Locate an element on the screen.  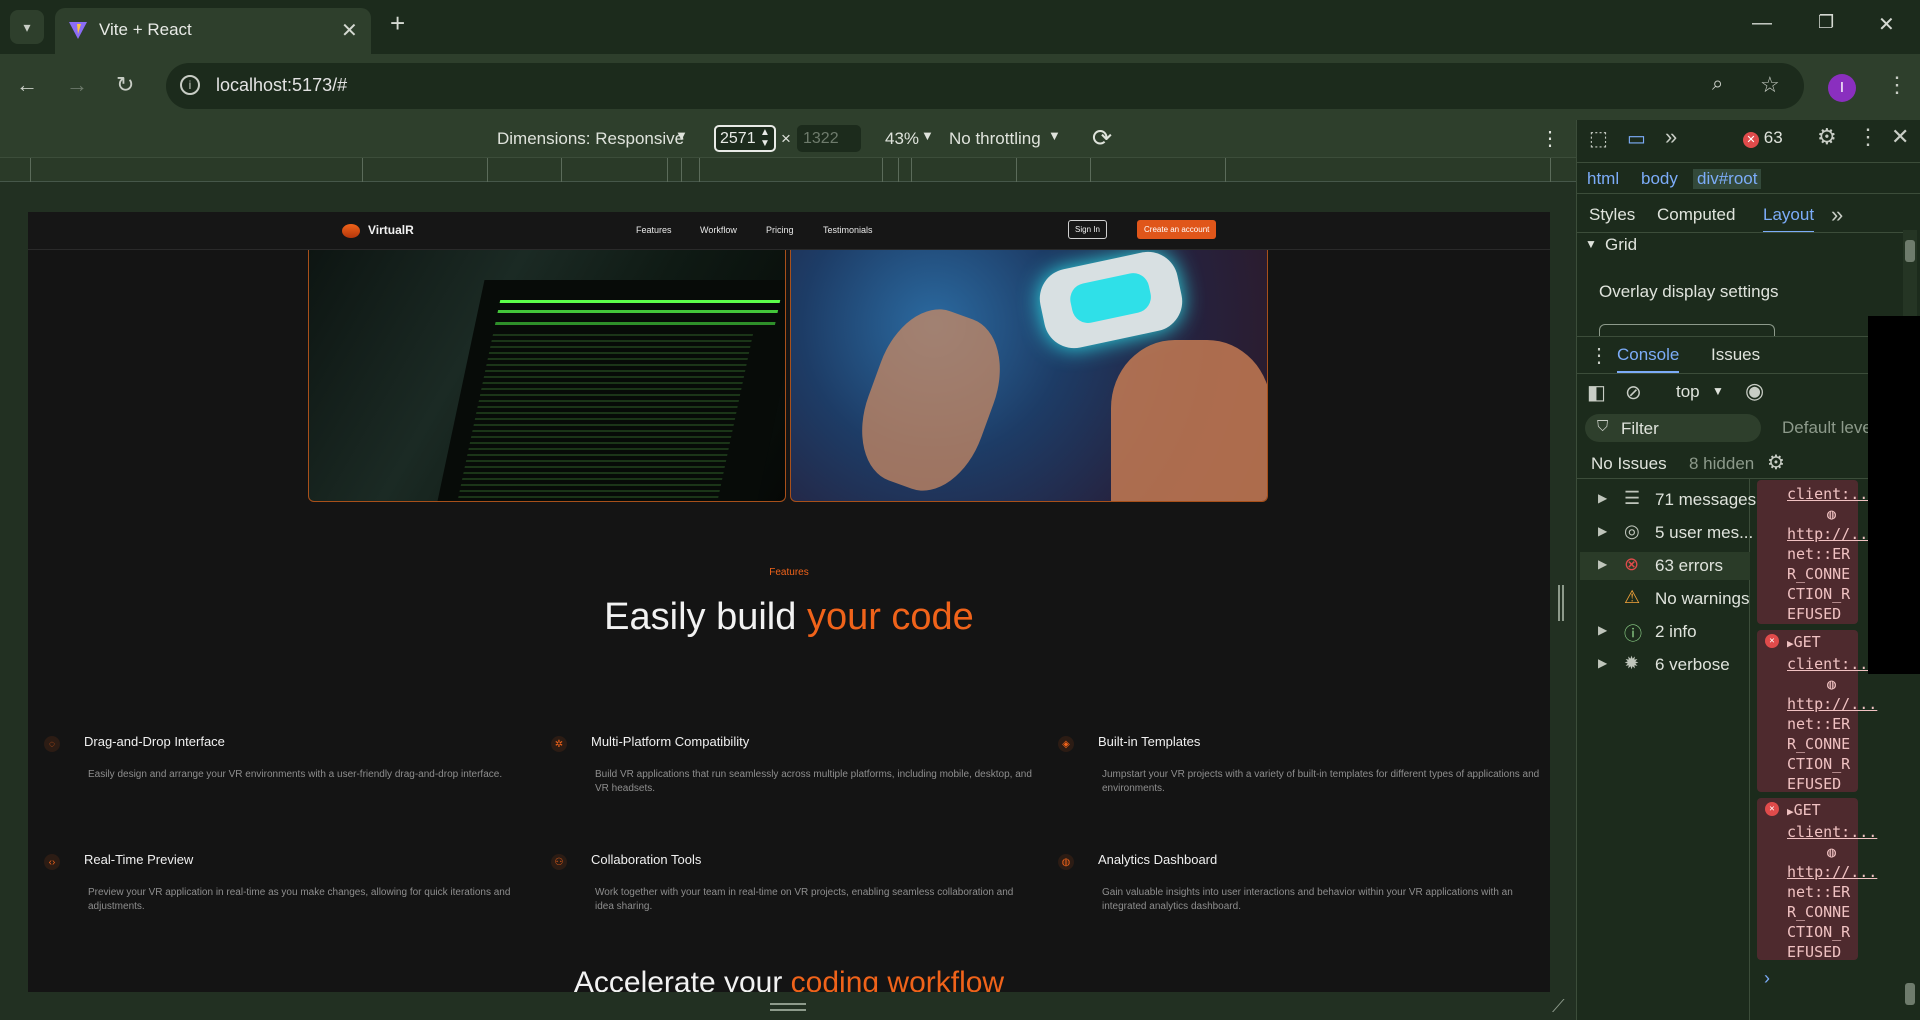
close-tab-icon: ✕ is located at coordinates (349, 30).